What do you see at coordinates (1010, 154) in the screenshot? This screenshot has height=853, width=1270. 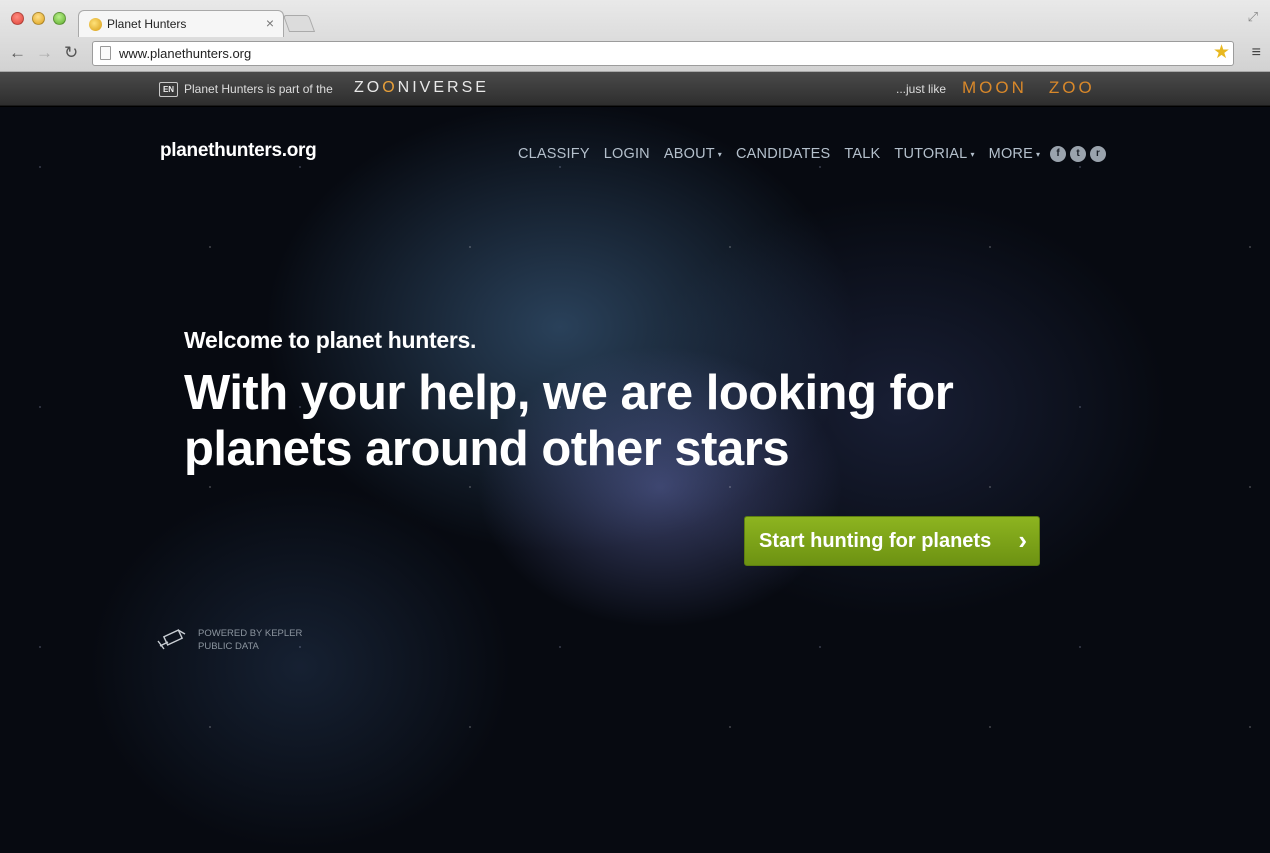 I see `nav-label: MORE` at bounding box center [1010, 154].